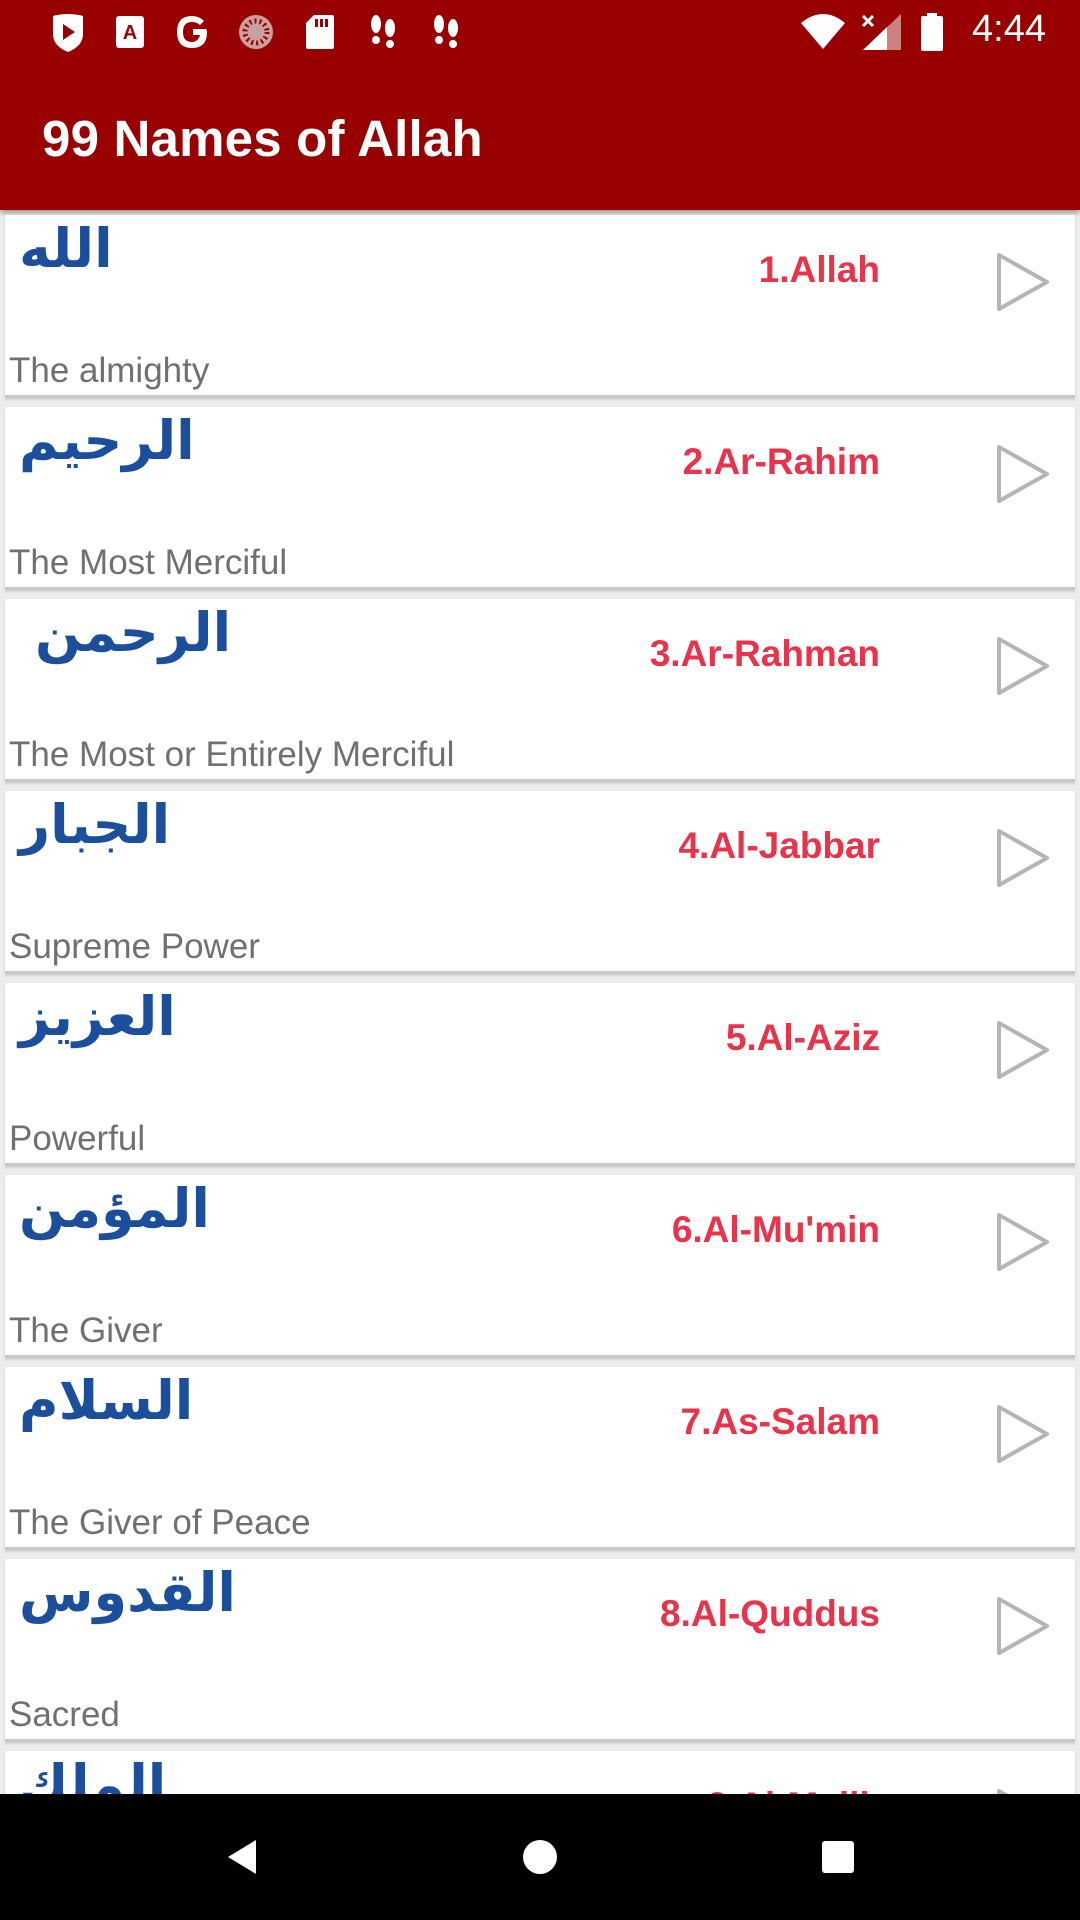 The height and width of the screenshot is (1920, 1080). I want to click on google-g-icon, so click(193, 32).